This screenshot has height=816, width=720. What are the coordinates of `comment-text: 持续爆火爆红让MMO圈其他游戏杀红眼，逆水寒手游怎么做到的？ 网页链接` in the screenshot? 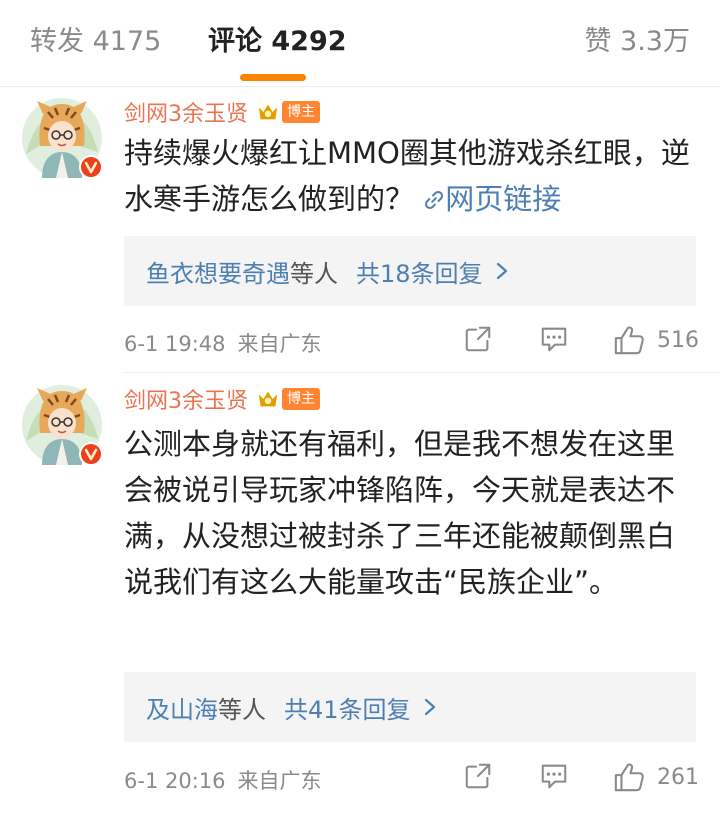 It's located at (411, 176).